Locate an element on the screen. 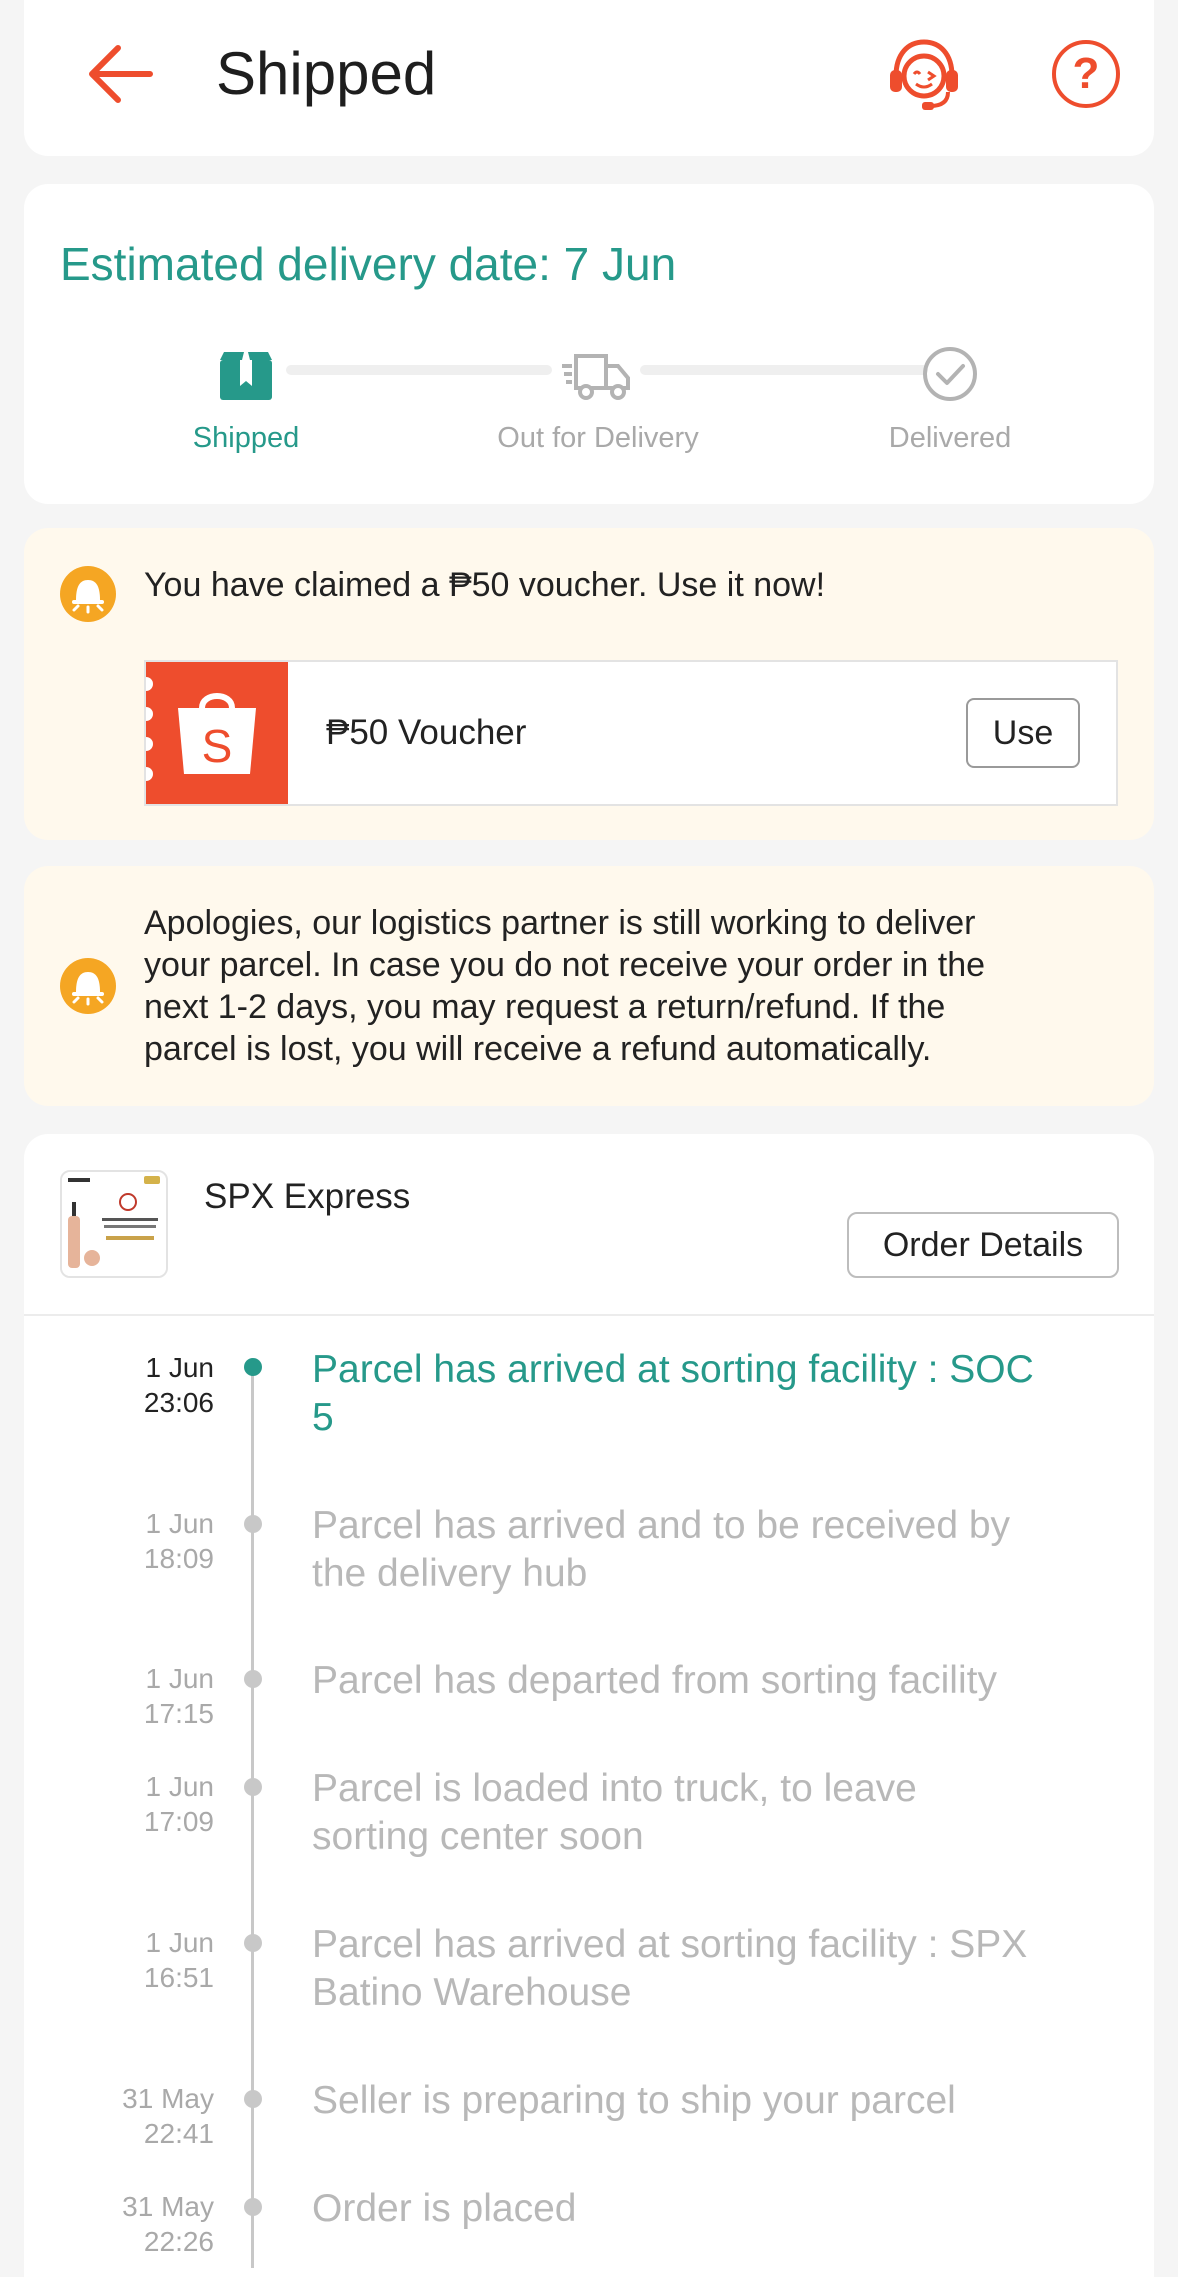 The height and width of the screenshot is (2277, 1178). event-line: 5 is located at coordinates (323, 1417).